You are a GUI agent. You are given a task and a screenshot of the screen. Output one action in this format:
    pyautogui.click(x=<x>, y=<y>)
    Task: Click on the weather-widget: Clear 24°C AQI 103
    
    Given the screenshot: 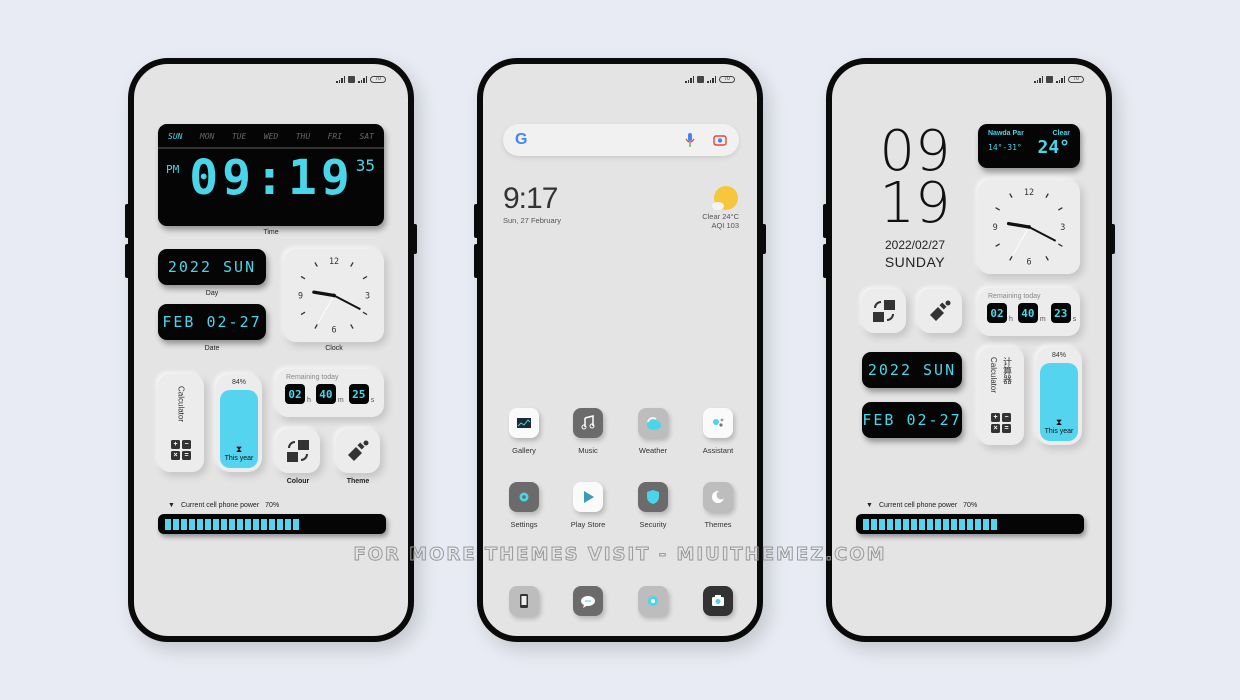 What is the action you would take?
    pyautogui.click(x=720, y=208)
    